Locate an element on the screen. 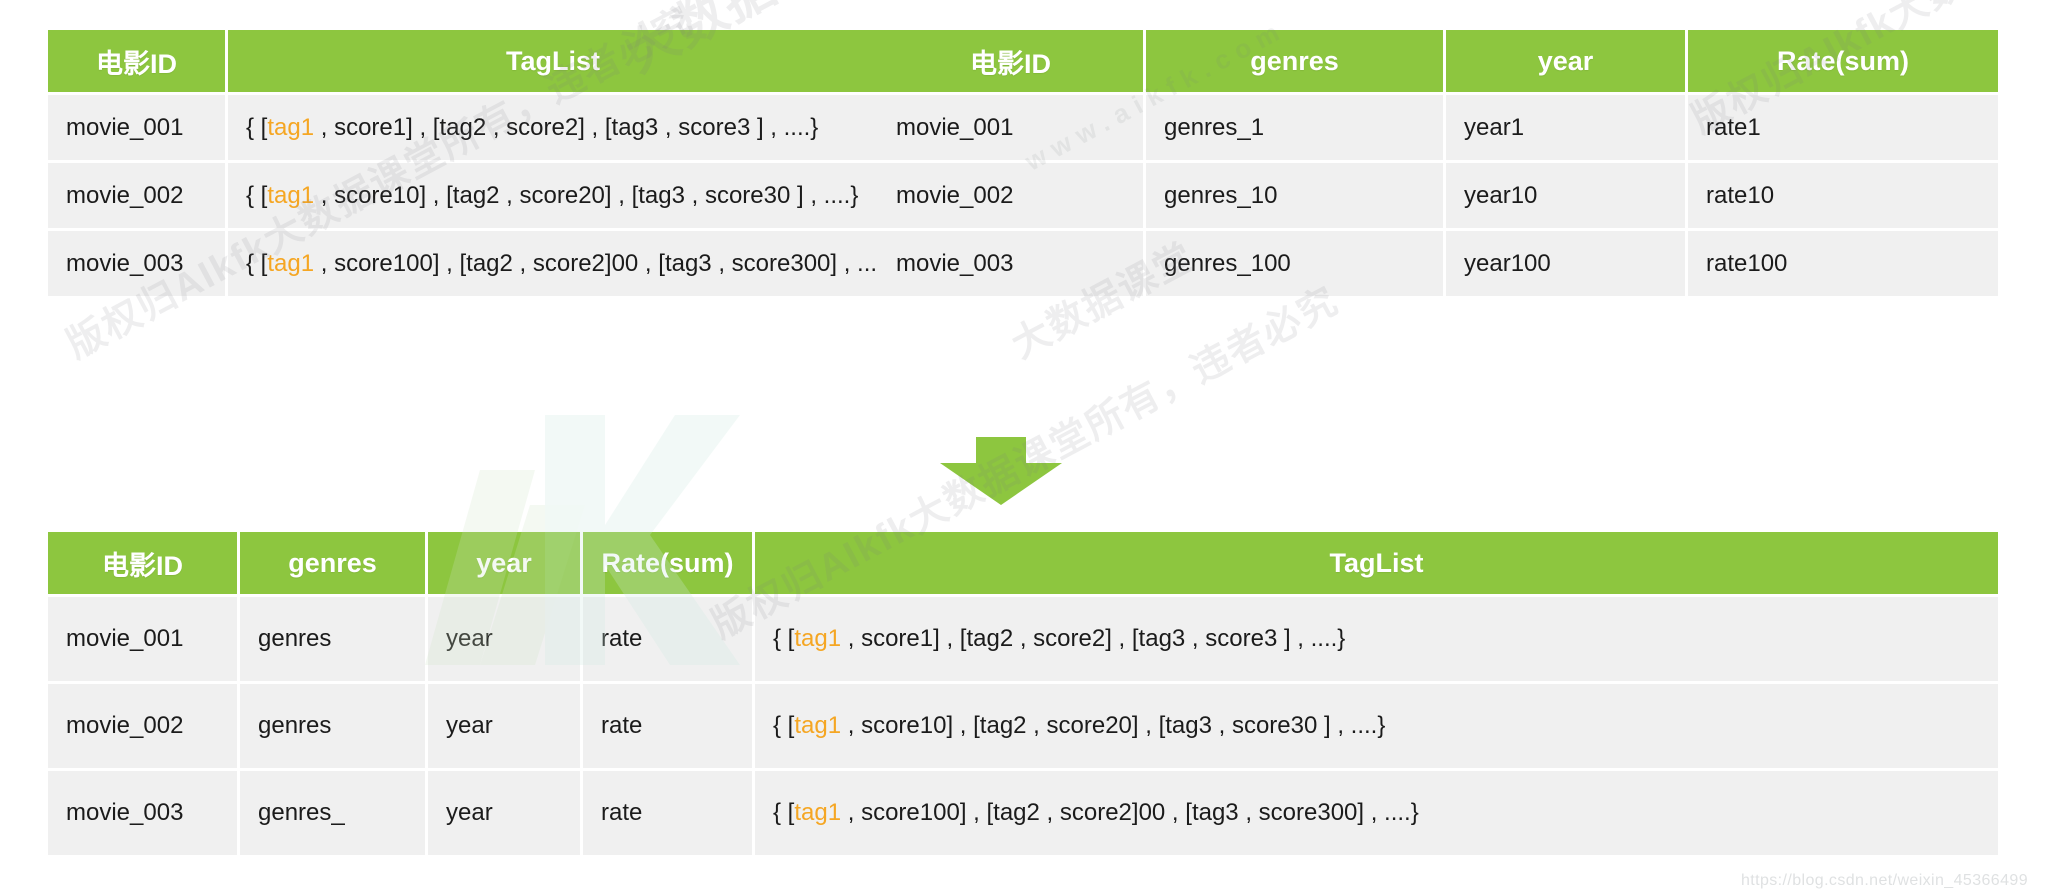  table-header-row: 电影ID genres year Rate(sum) TagList is located at coordinates (1023, 563).